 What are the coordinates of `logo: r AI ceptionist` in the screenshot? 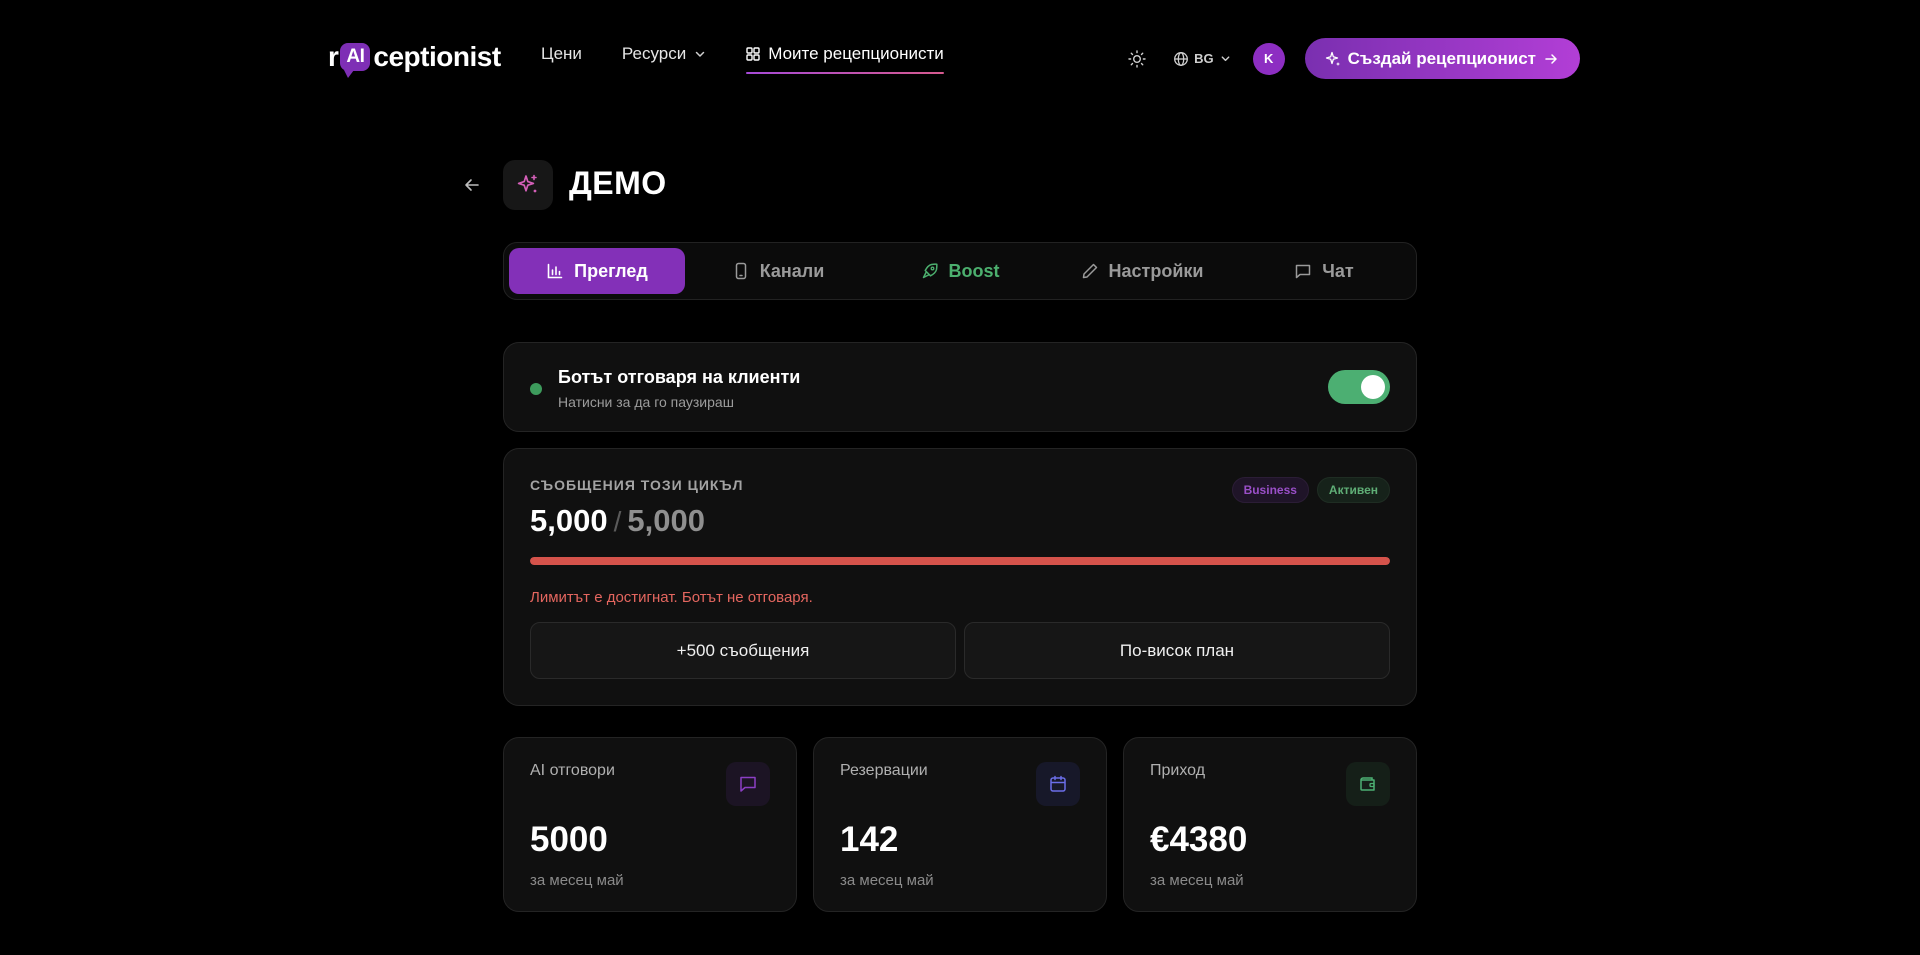 It's located at (414, 58).